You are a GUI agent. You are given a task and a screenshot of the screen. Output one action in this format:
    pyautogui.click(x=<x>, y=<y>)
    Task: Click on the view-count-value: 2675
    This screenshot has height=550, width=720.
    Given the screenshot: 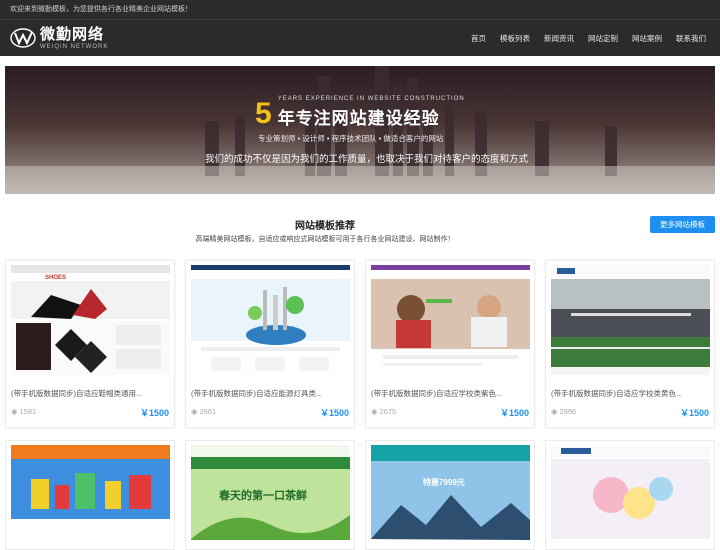 What is the action you would take?
    pyautogui.click(x=388, y=411)
    